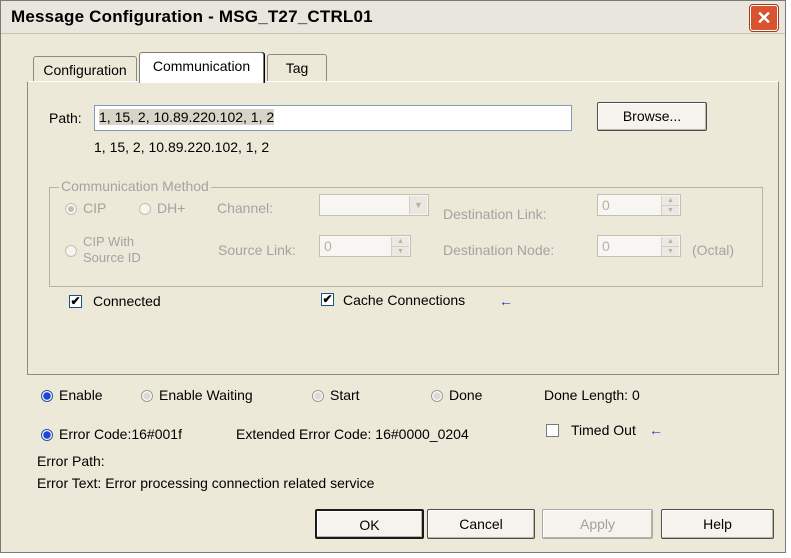  Describe the element at coordinates (639, 205) in the screenshot. I see `destination-link-spinner: 0 ▲ ▼` at that location.